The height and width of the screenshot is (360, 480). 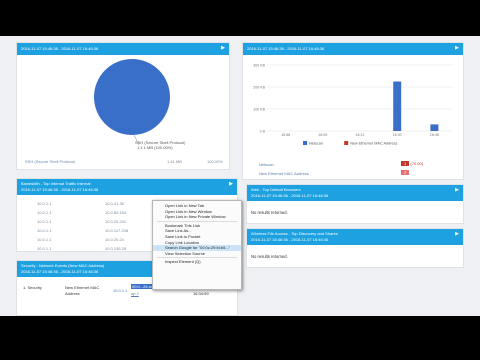 I want to click on sec-row-event: New Ethernet MAC, so click(x=82, y=287).